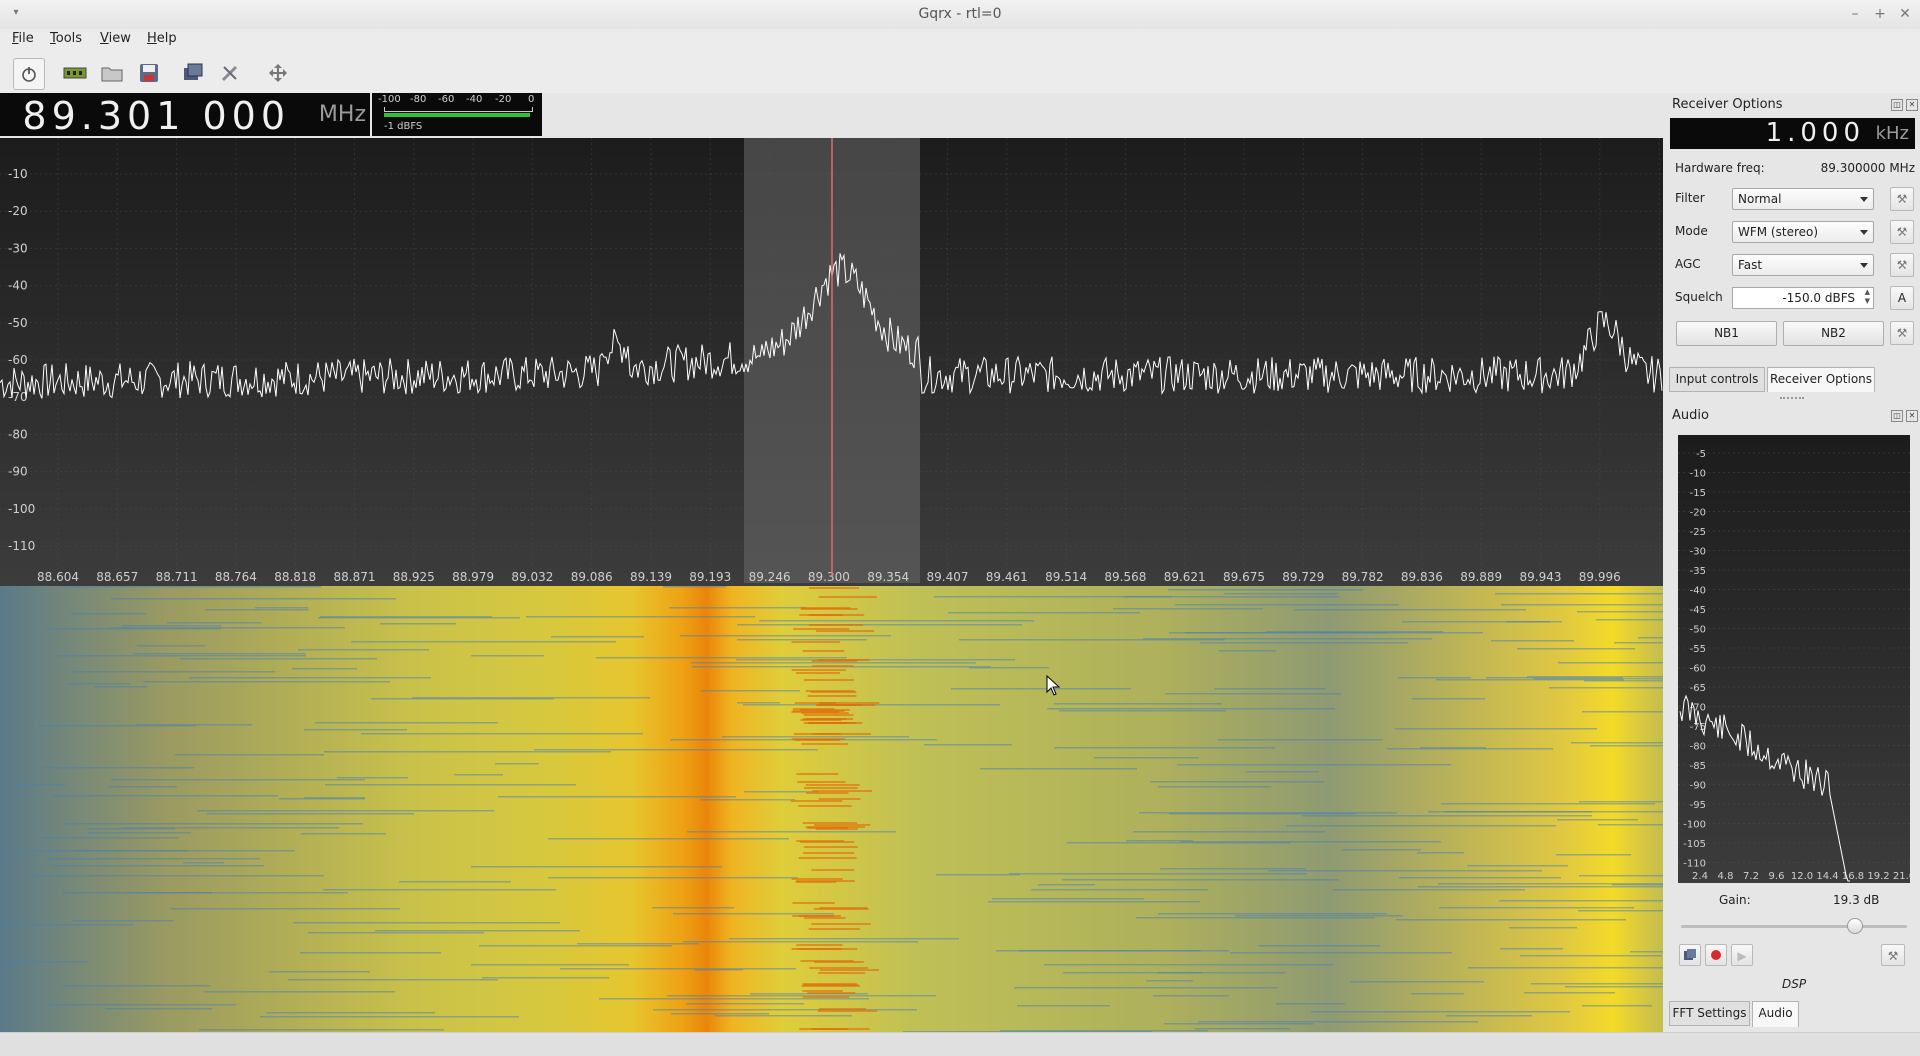  What do you see at coordinates (1893, 955) in the screenshot?
I see `audio-options-button: ⚒` at bounding box center [1893, 955].